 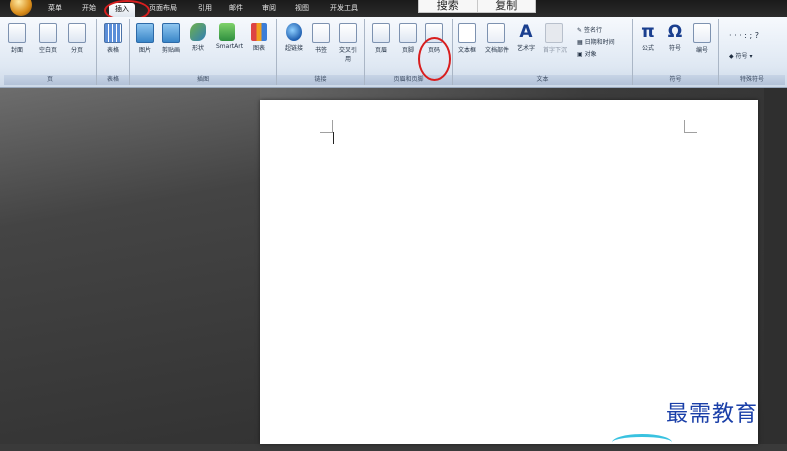 I want to click on drop-cap-button: 首字下沉, so click(x=555, y=38).